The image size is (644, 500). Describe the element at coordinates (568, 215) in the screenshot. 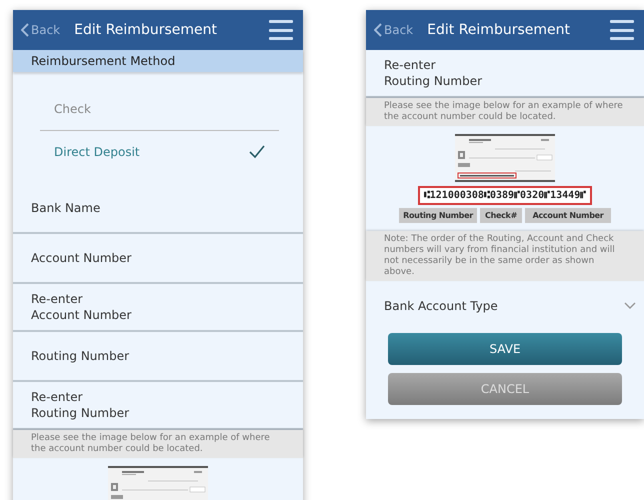

I see `check-part-label: Account Number` at that location.